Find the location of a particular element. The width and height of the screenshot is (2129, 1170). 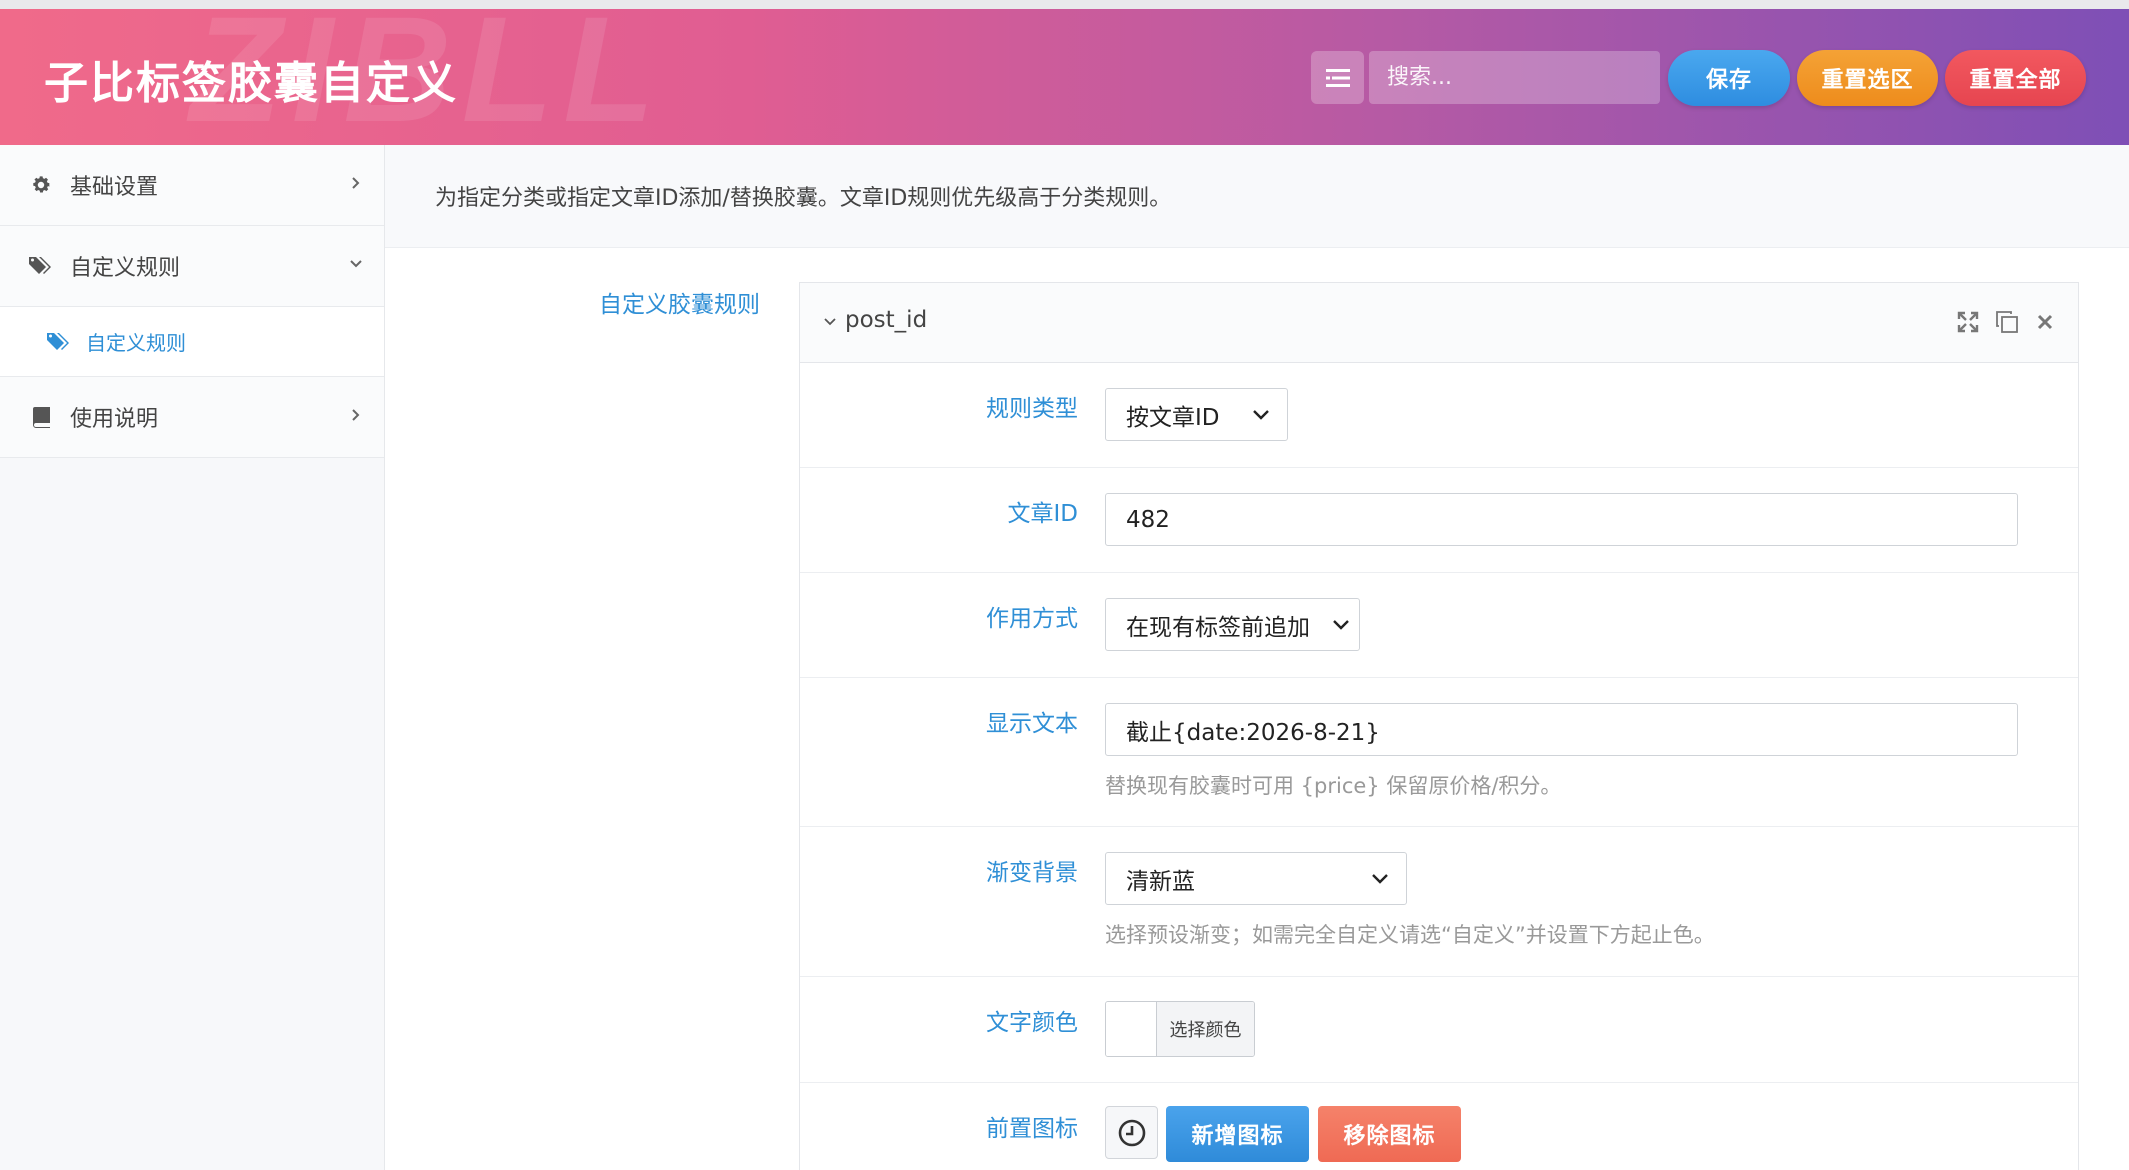

row-post-id: 文章ID 482 is located at coordinates (1439, 520).